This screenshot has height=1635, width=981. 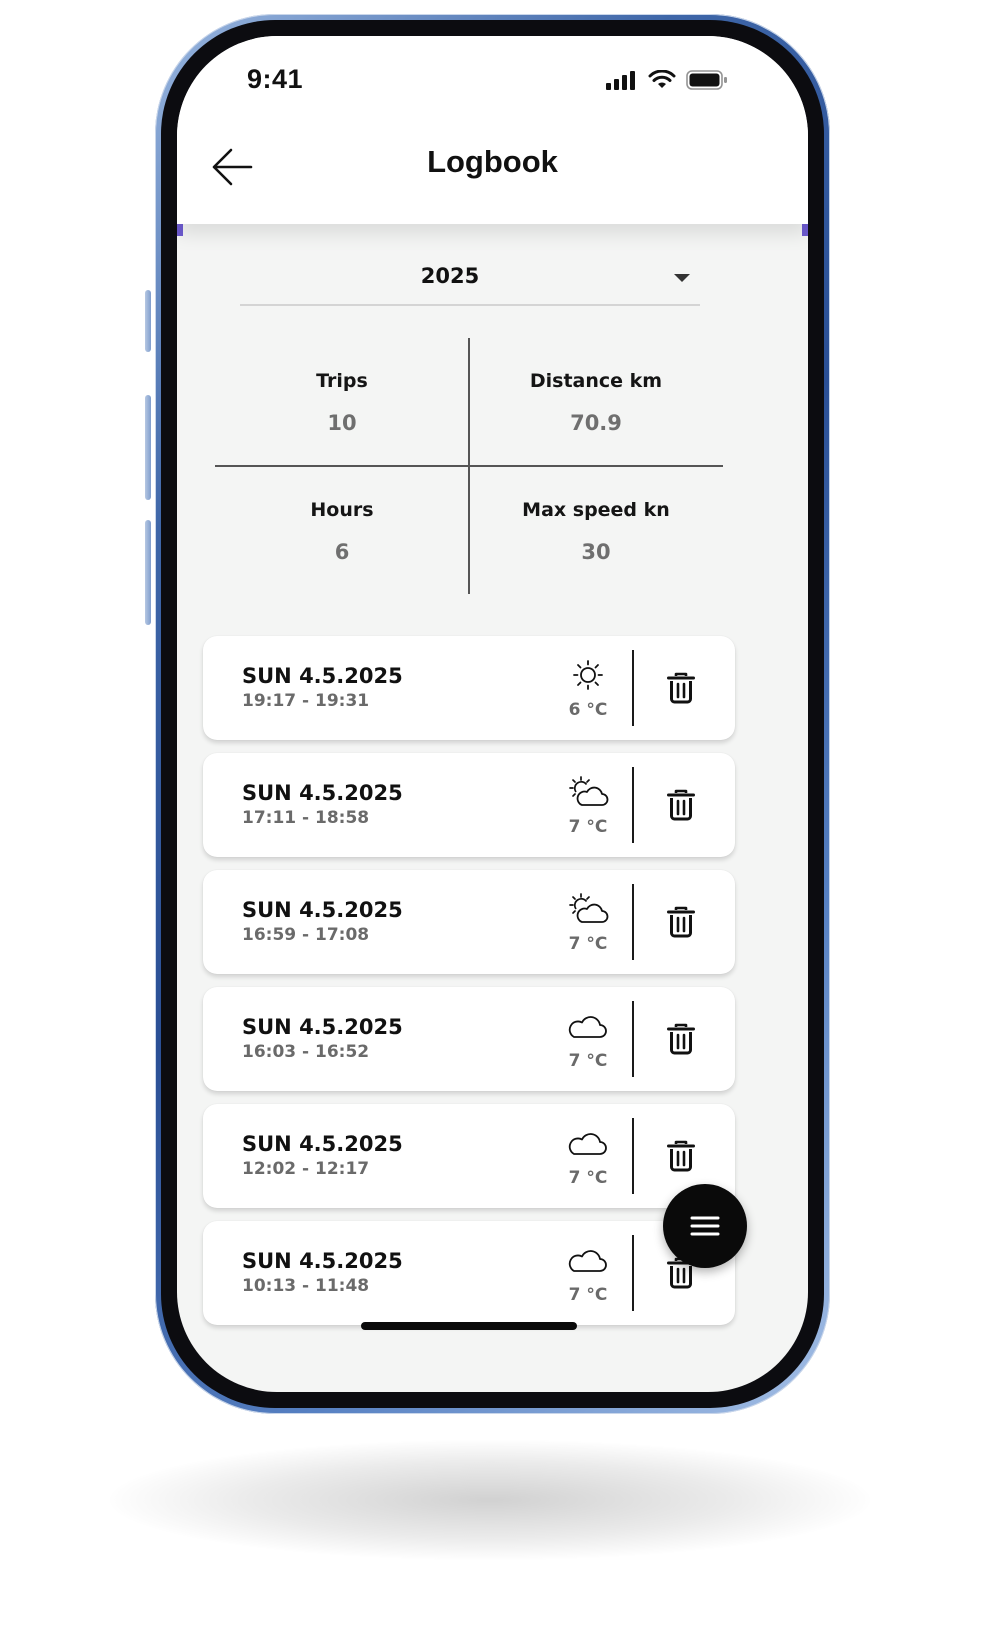 I want to click on status-time: 9:41, so click(x=275, y=79).